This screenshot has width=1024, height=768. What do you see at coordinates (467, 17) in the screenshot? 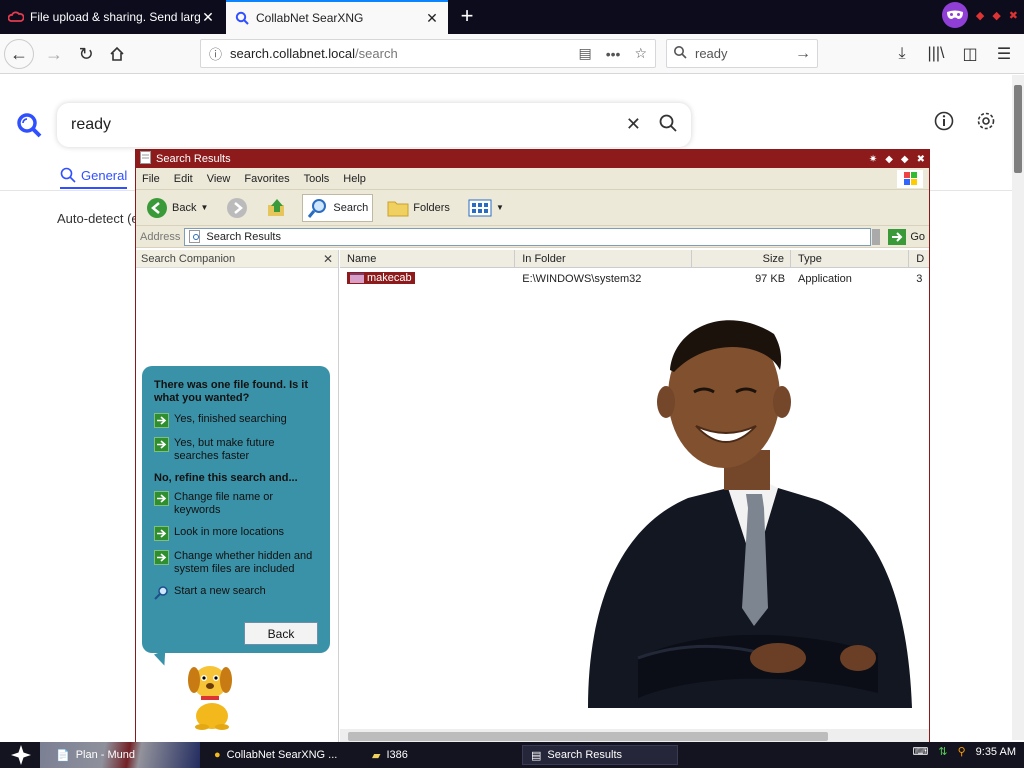
I see `new-tab-button: +` at bounding box center [467, 17].